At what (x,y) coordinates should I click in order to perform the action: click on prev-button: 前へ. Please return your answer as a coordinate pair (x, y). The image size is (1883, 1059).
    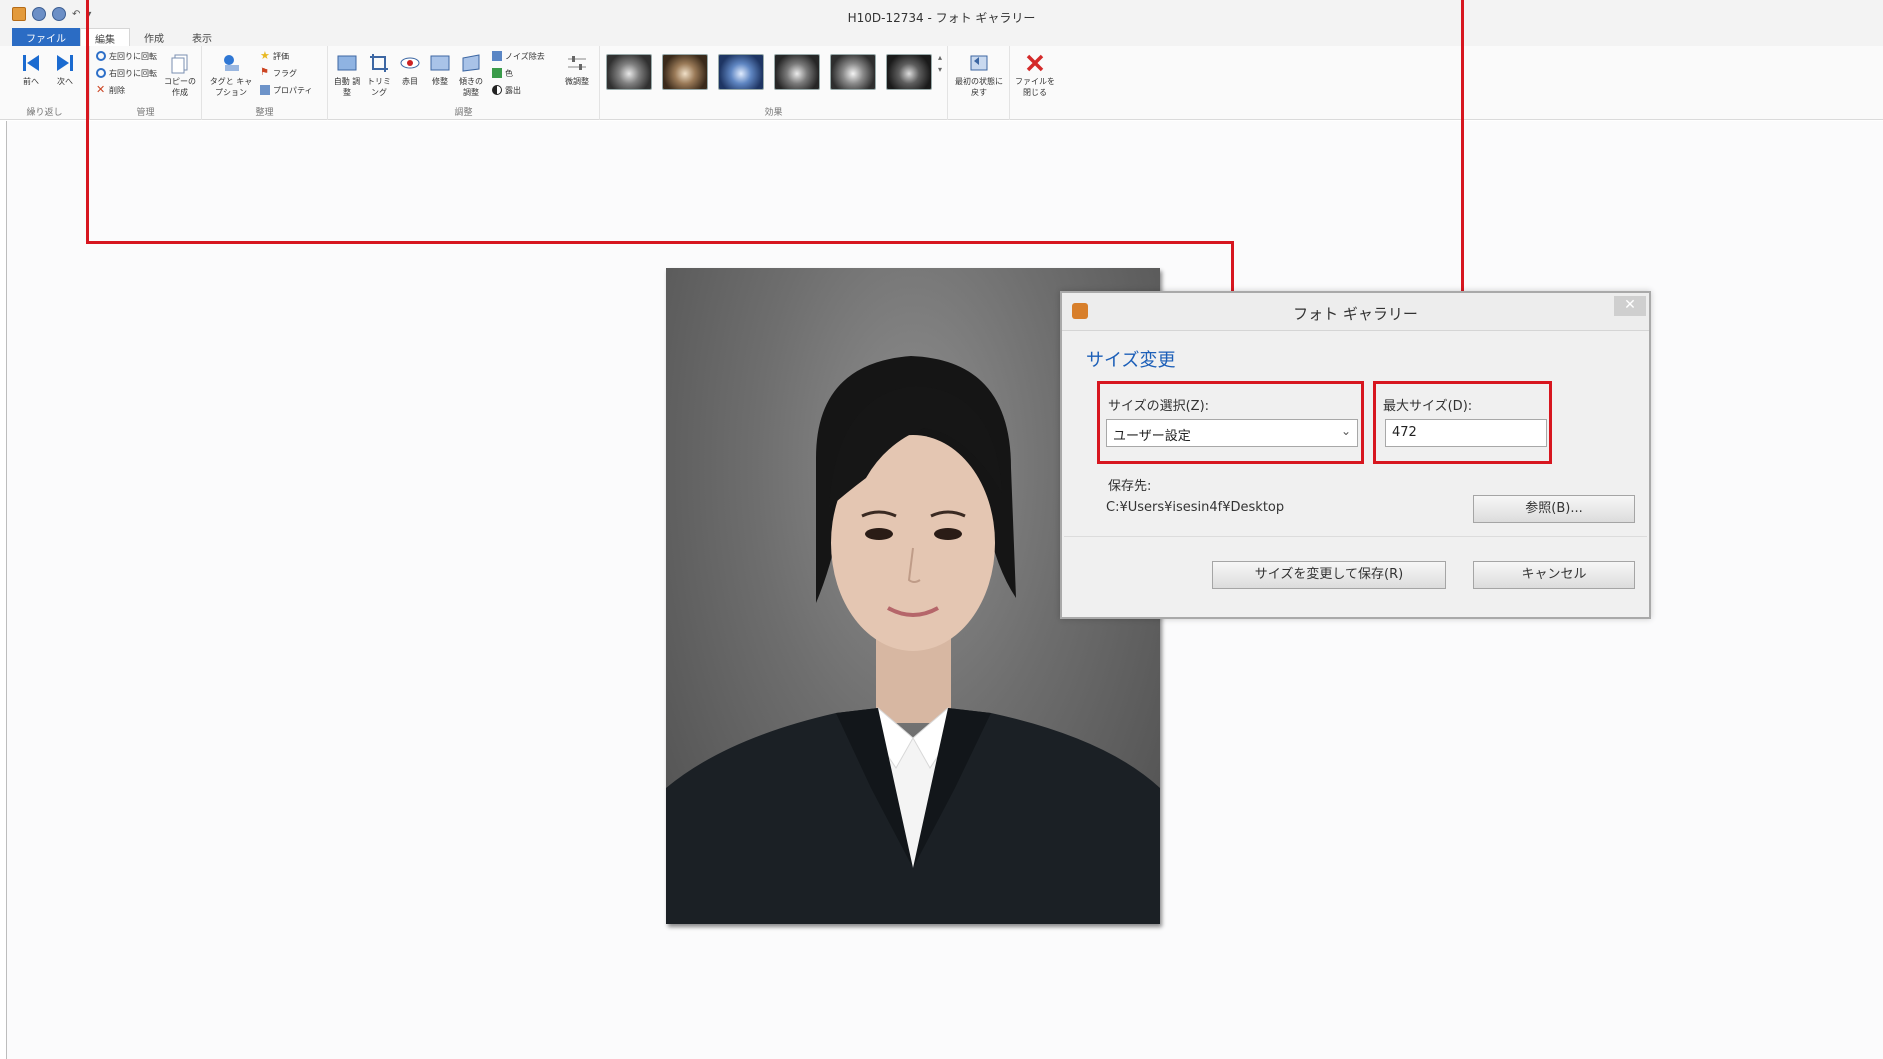
    Looking at the image, I should click on (31, 69).